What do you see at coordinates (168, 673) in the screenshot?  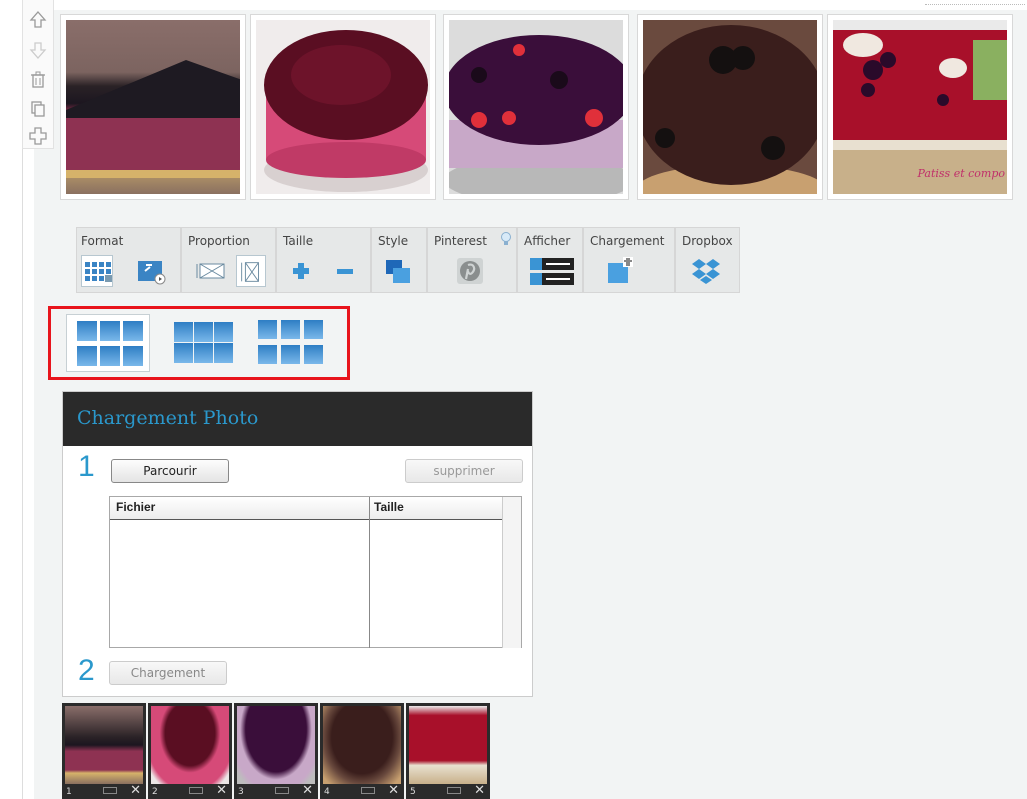 I see `upload-button: Chargement` at bounding box center [168, 673].